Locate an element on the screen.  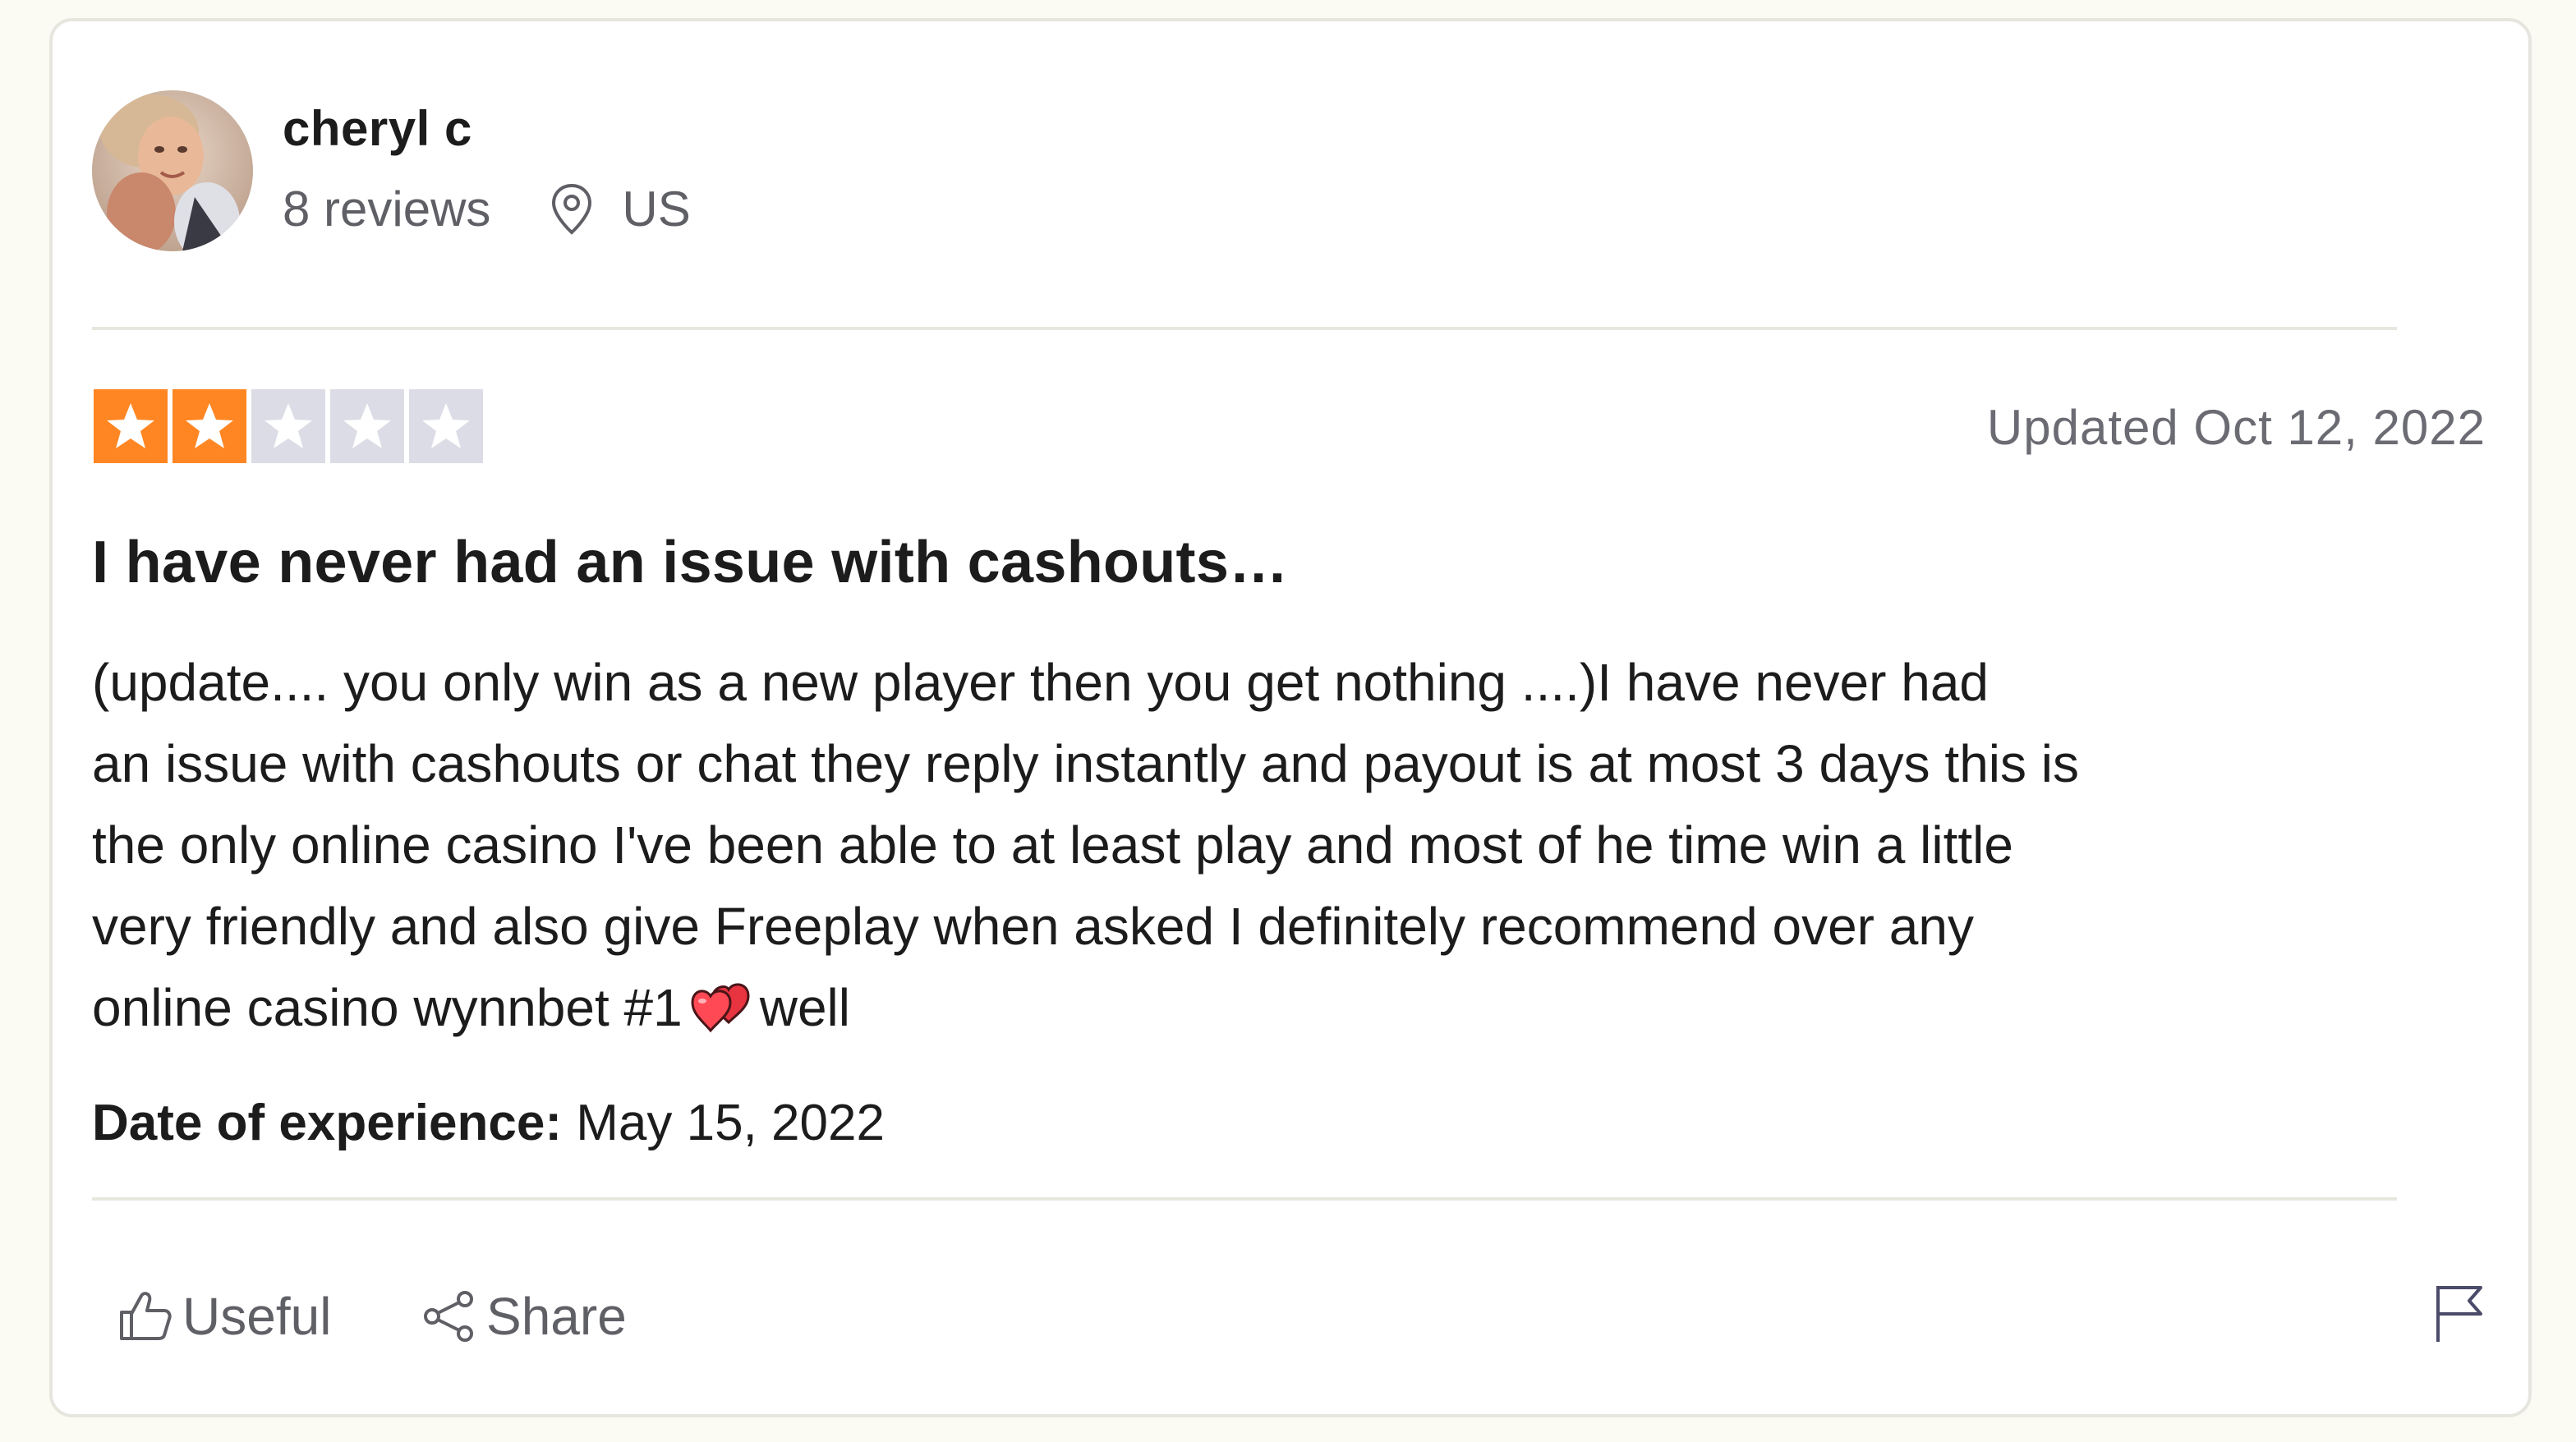
body-text: online casino wynnbet #1 is located at coordinates (387, 1007).